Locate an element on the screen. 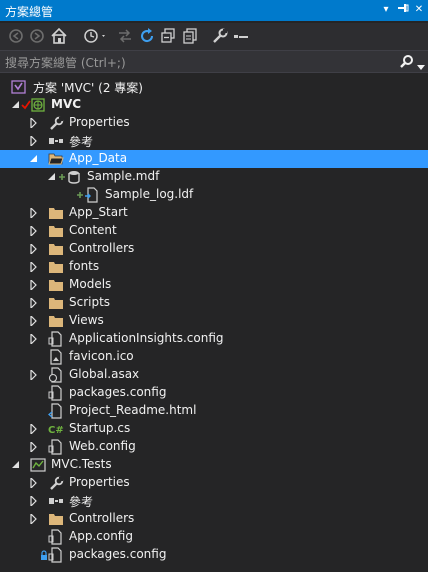 The height and width of the screenshot is (572, 428). tree-item-startup-cs: C# Startup.cs is located at coordinates (214, 429).